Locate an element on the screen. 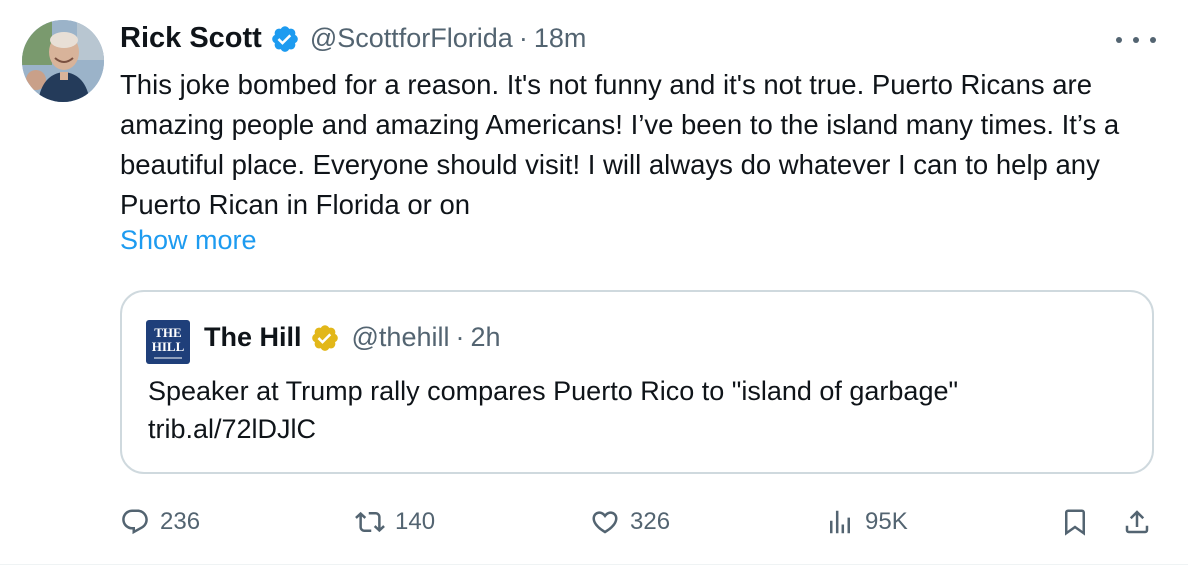 The width and height of the screenshot is (1188, 568). bookmark-icon is located at coordinates (1075, 522).